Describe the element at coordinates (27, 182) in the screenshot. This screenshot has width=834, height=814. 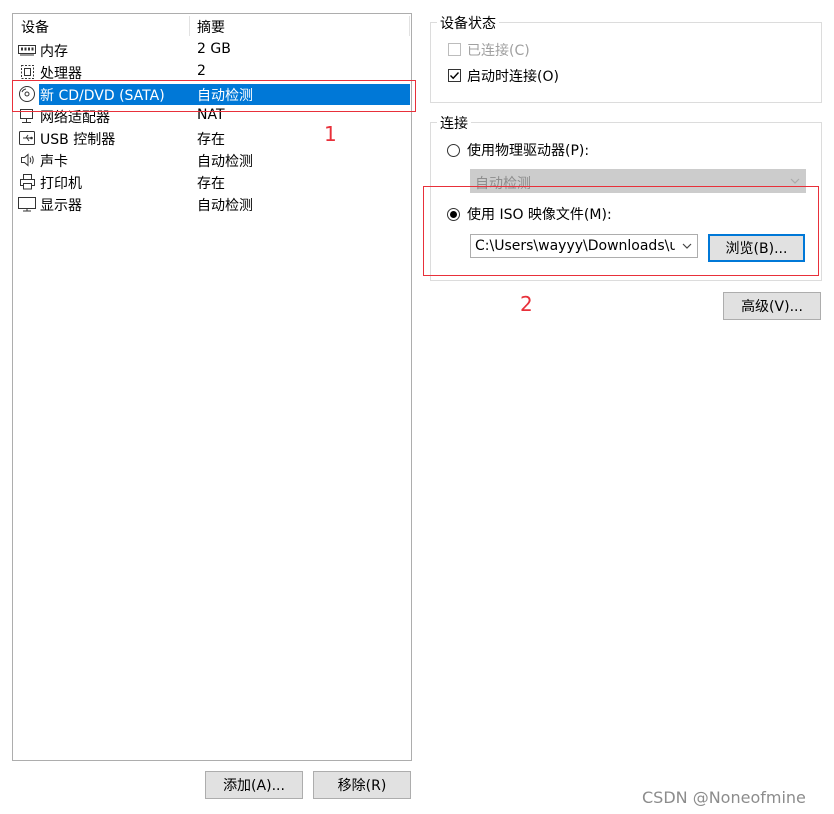
I see `printer-icon` at that location.